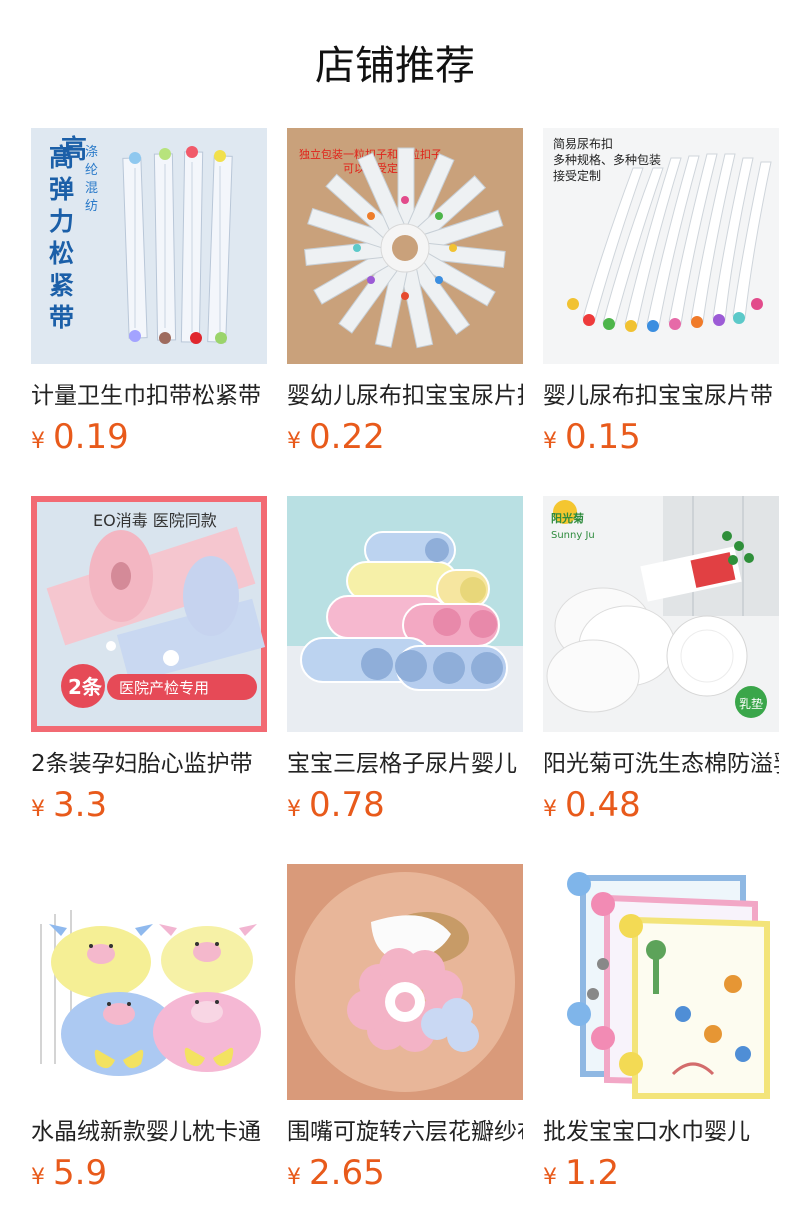 This screenshot has width=790, height=1232. What do you see at coordinates (91, 188) in the screenshot?
I see `svg-text: 混` at bounding box center [91, 188].